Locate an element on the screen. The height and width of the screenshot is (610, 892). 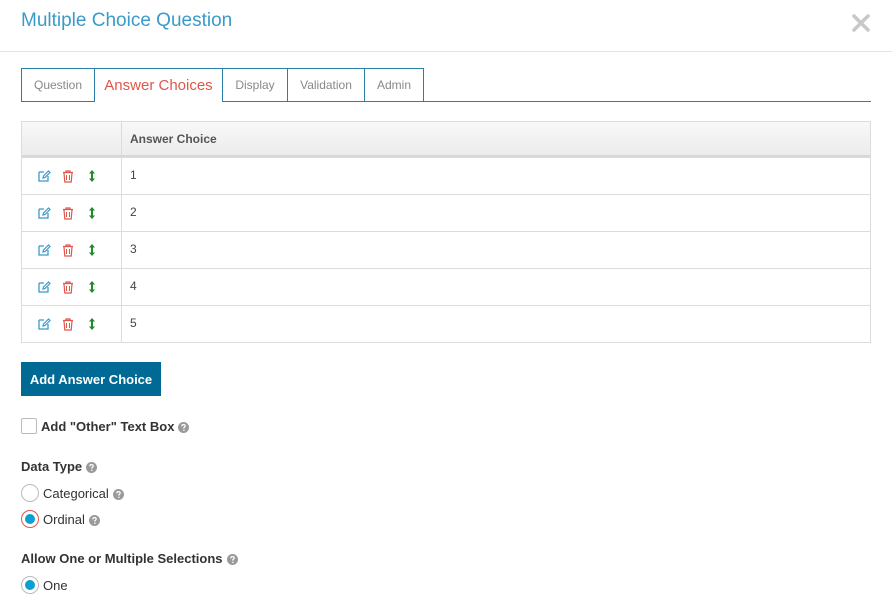
data-type-label: Data Type is located at coordinates (52, 466).